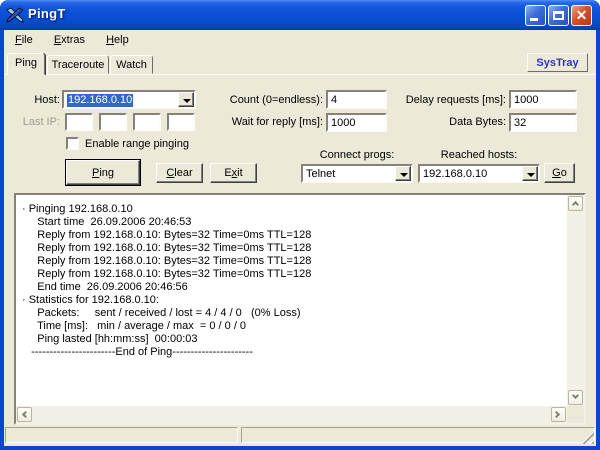 The width and height of the screenshot is (600, 450). Describe the element at coordinates (535, 15) in the screenshot. I see `minimize-button` at that location.